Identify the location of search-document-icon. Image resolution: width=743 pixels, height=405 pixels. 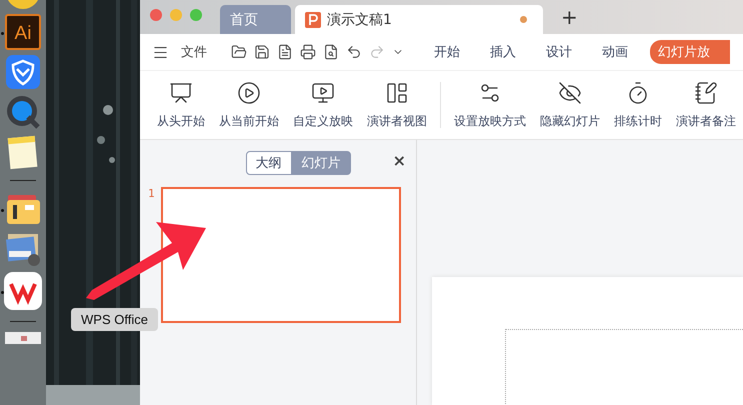
(331, 52).